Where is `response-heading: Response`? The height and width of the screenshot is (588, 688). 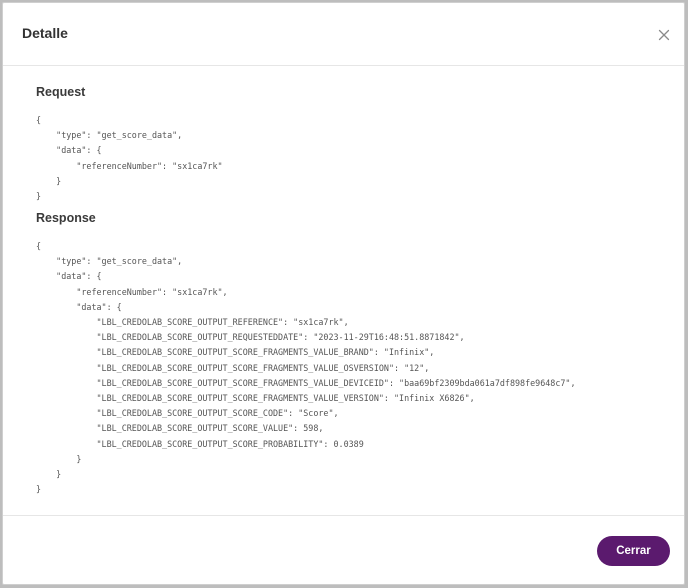
response-heading: Response is located at coordinates (66, 218).